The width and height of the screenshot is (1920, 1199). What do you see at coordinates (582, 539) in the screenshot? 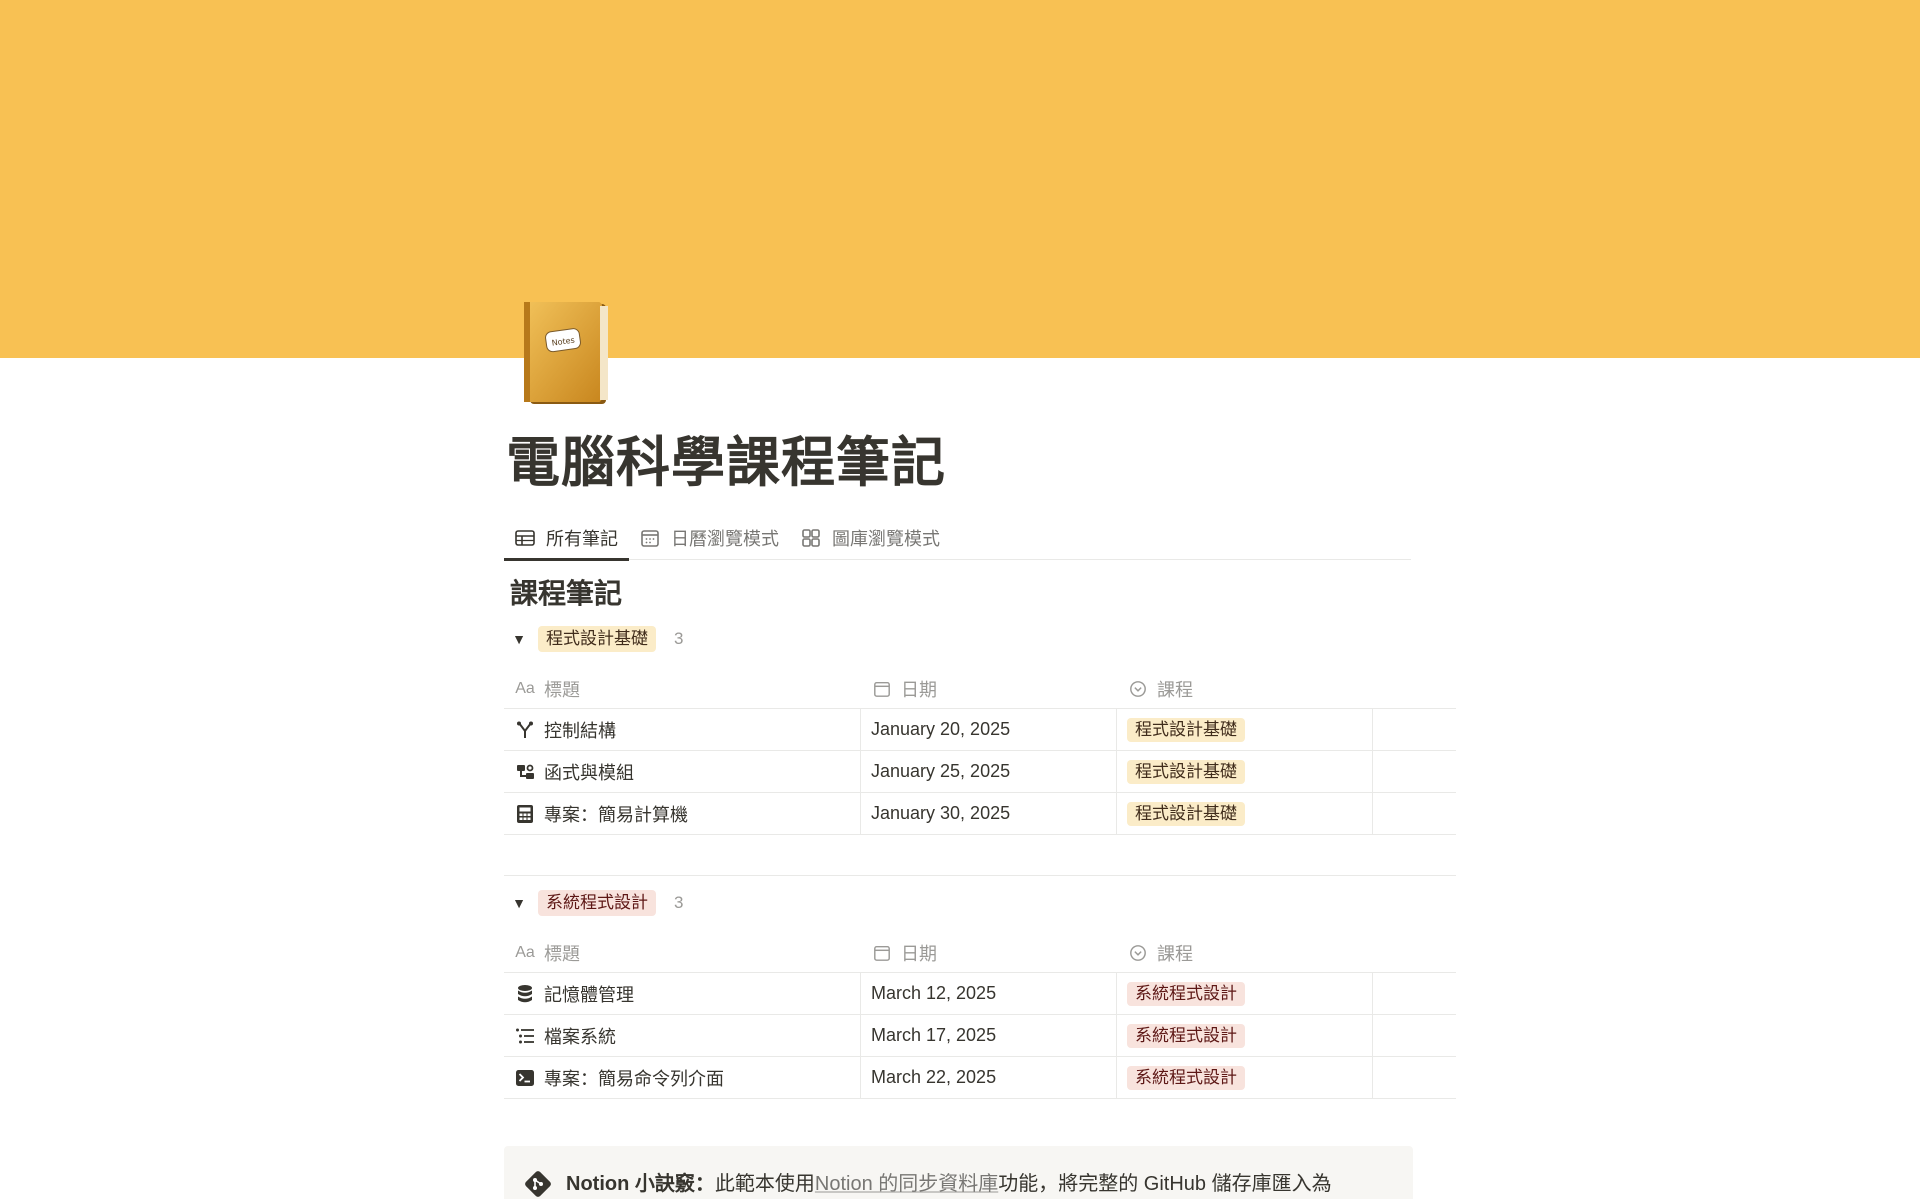
I see `tab-label: 所有筆記` at bounding box center [582, 539].